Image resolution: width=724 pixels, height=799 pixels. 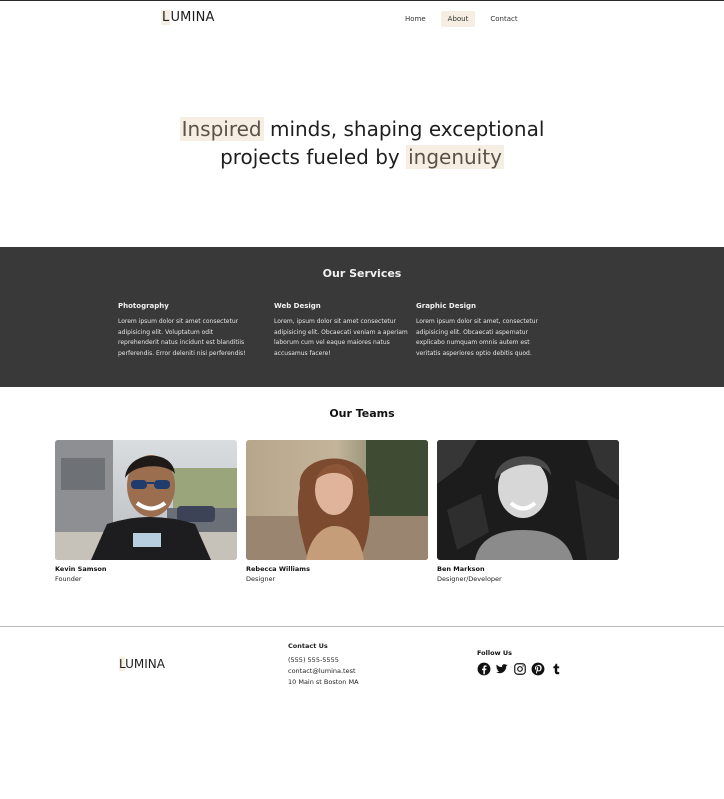 What do you see at coordinates (362, 18) in the screenshot?
I see `site-header: LUMINA Home About Contact` at bounding box center [362, 18].